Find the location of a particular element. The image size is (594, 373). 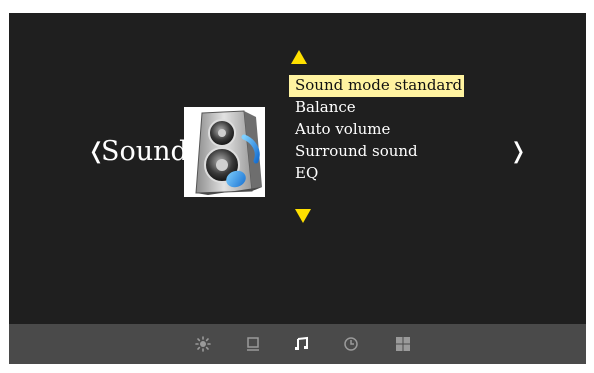

scroll-down-icon is located at coordinates (303, 216).